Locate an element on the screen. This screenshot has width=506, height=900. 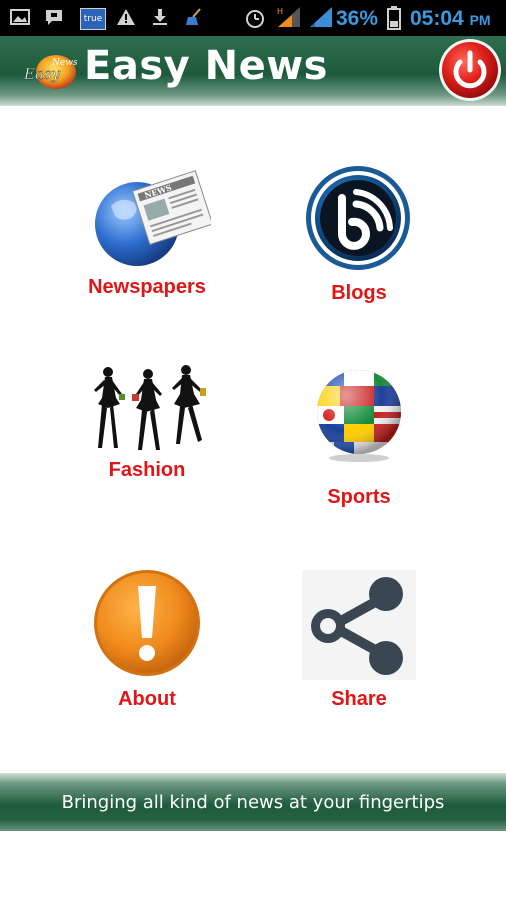
battery-icon is located at coordinates (394, 18).